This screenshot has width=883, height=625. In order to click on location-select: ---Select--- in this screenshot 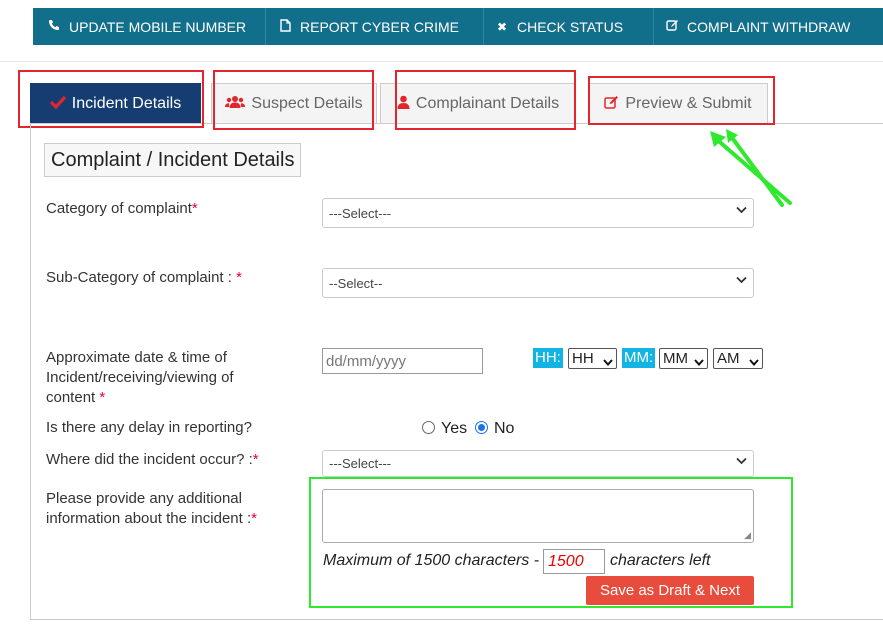, I will do `click(538, 463)`.